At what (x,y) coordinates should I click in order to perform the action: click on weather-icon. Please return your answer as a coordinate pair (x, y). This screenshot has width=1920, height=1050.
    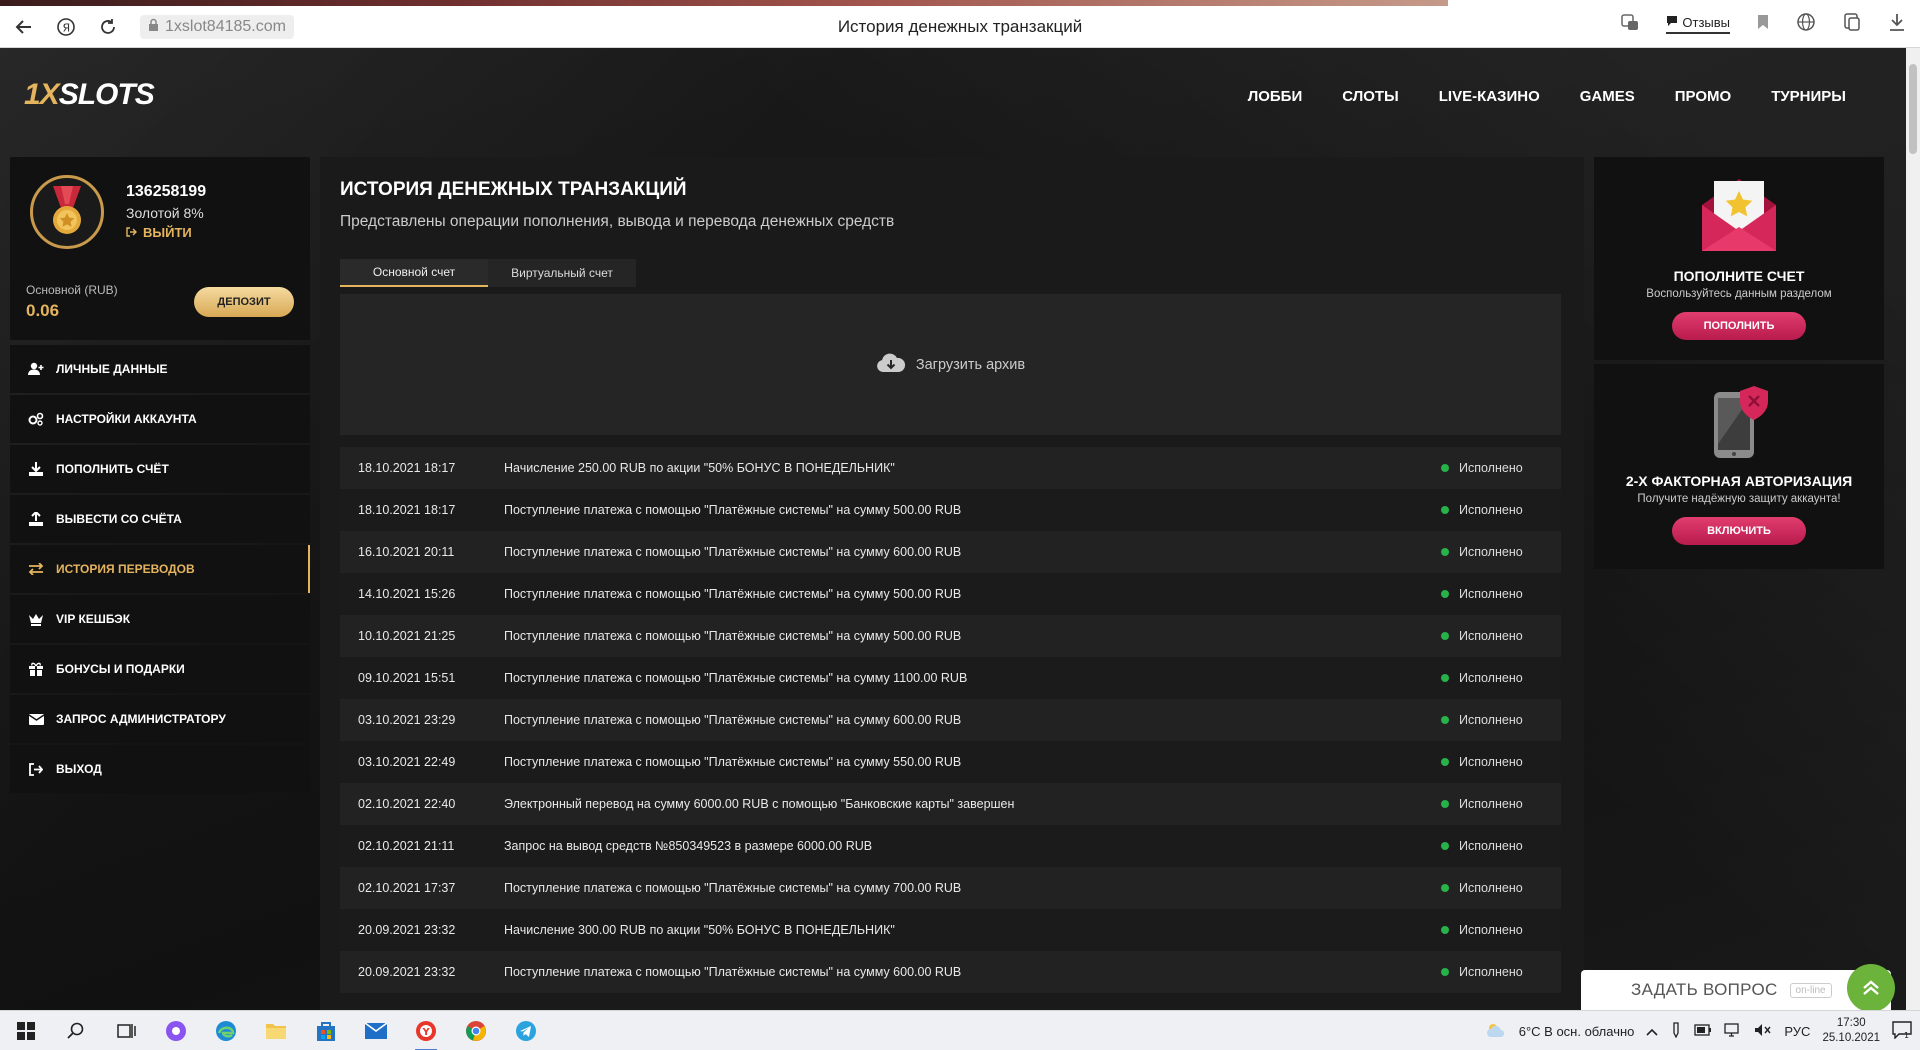
    Looking at the image, I should click on (1496, 1031).